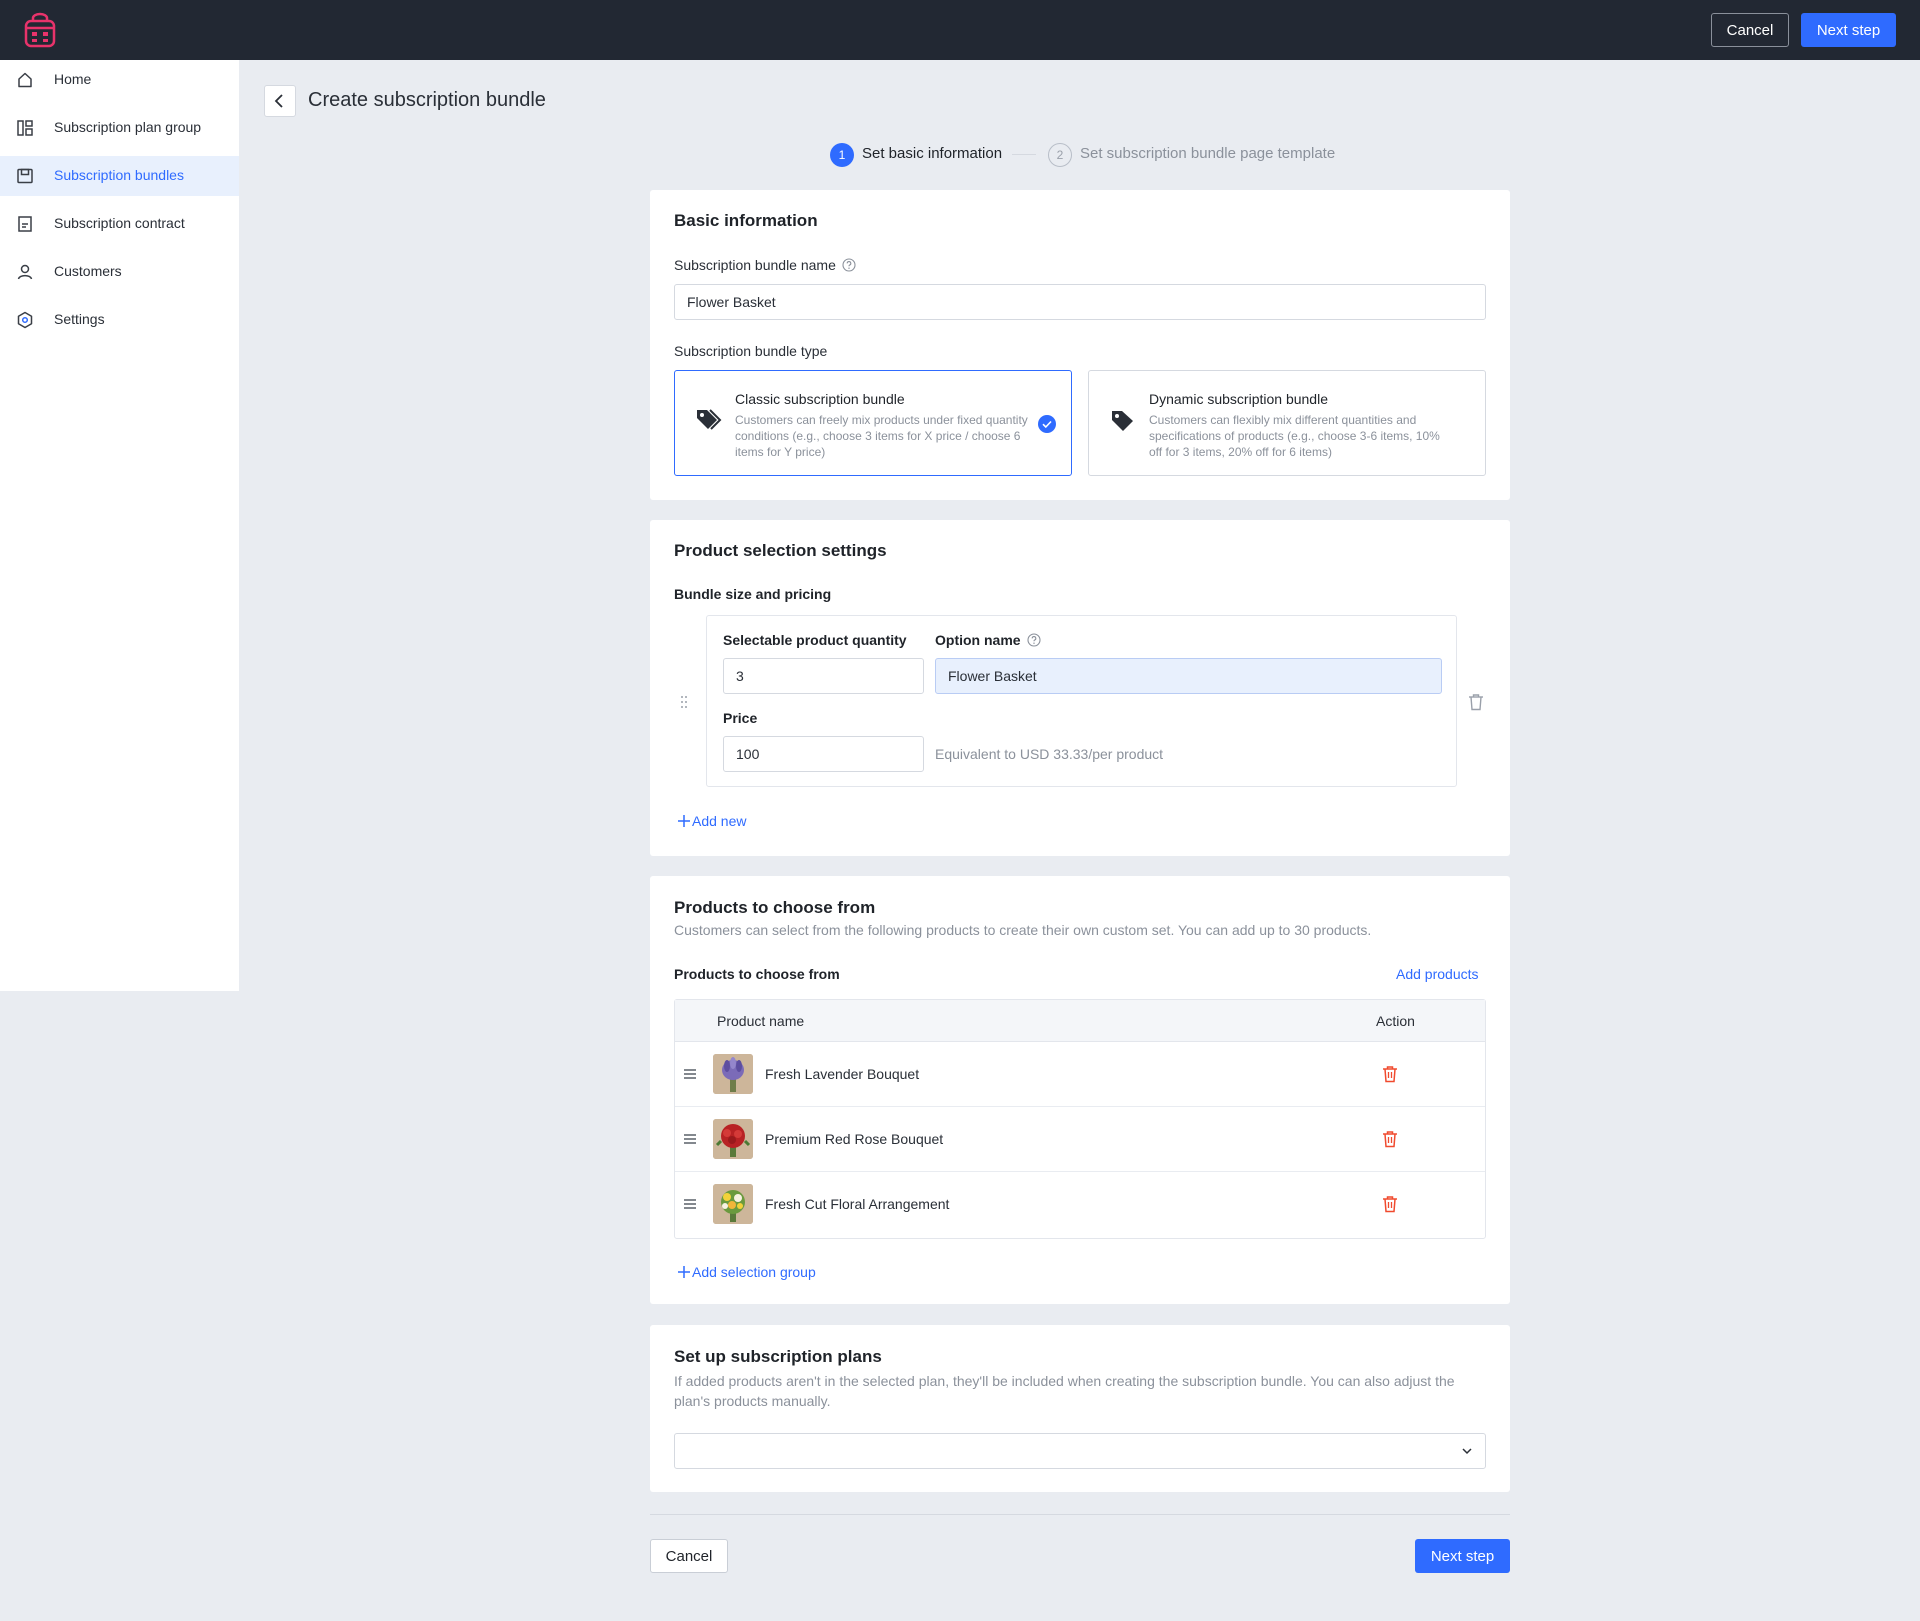  I want to click on check-circle-icon, so click(1047, 424).